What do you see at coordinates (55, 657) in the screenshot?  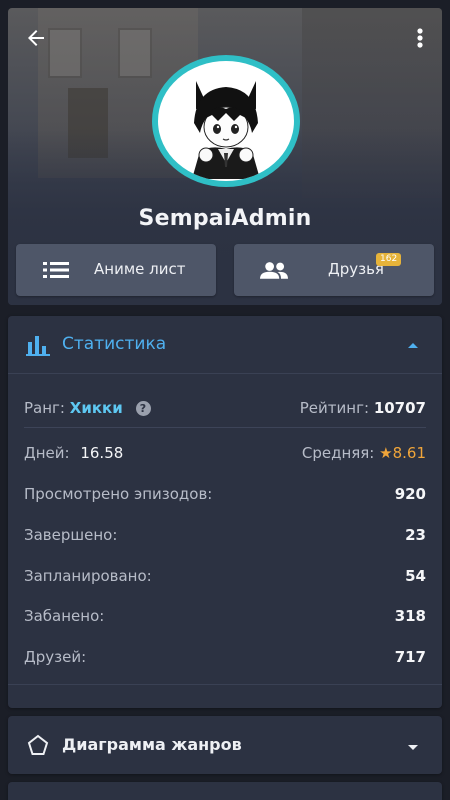 I see `stat-label: Друзей:` at bounding box center [55, 657].